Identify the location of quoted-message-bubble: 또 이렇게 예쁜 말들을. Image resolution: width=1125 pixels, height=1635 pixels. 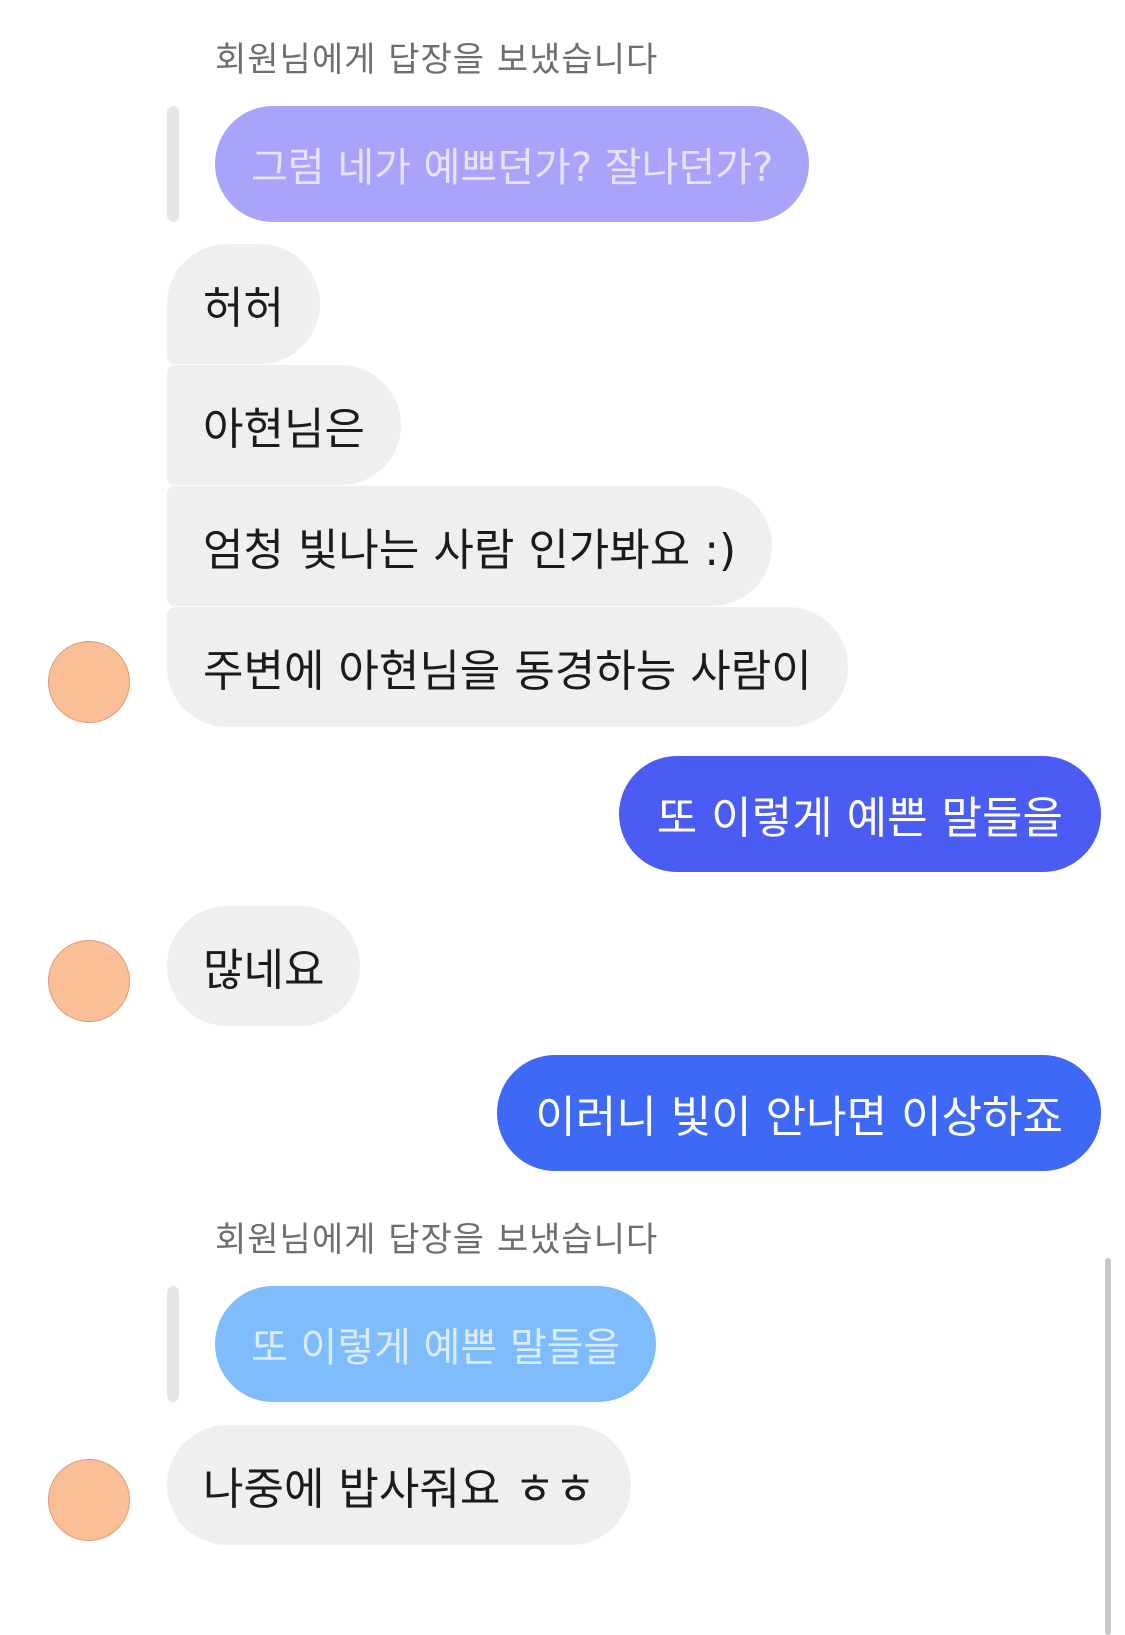
(436, 1344).